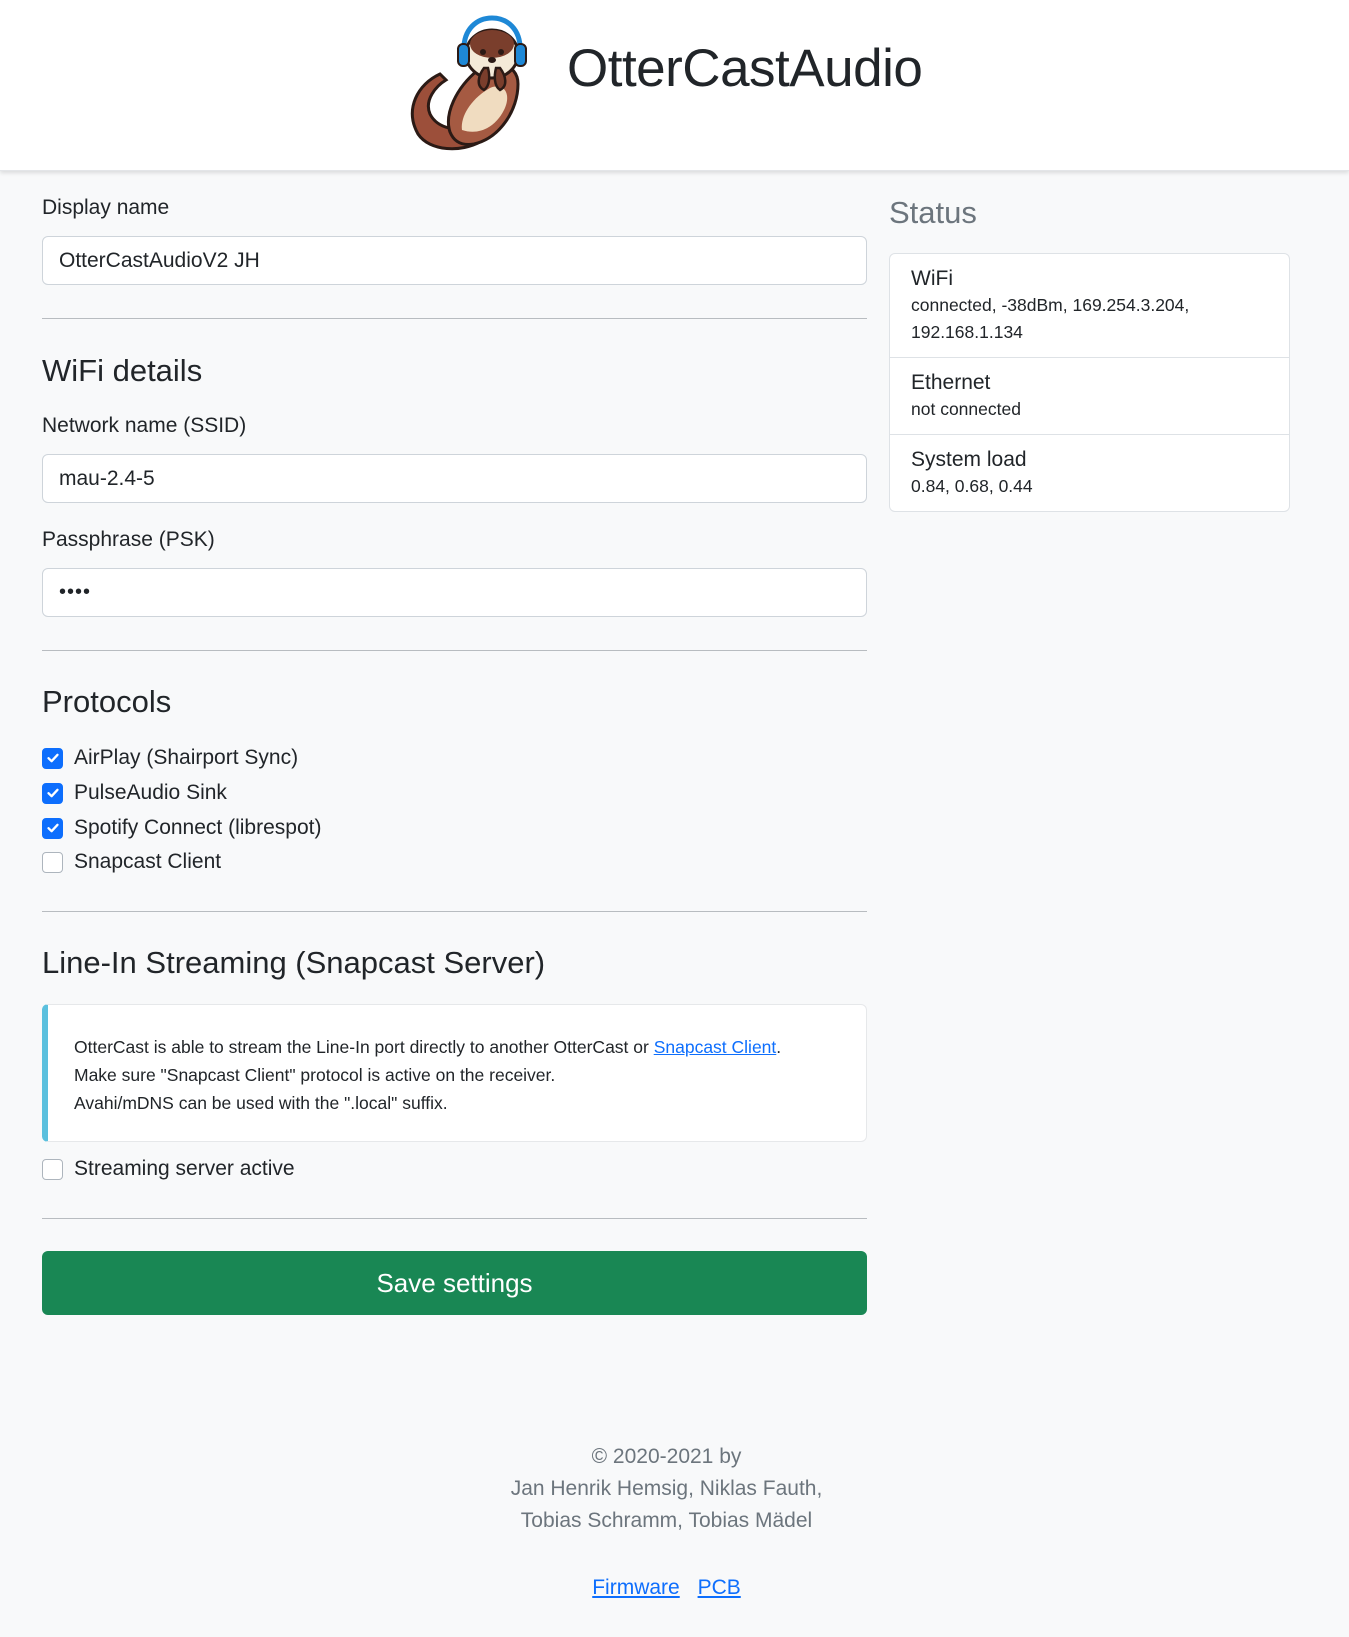  What do you see at coordinates (150, 792) in the screenshot?
I see `protocol-label: PulseAudio Sink` at bounding box center [150, 792].